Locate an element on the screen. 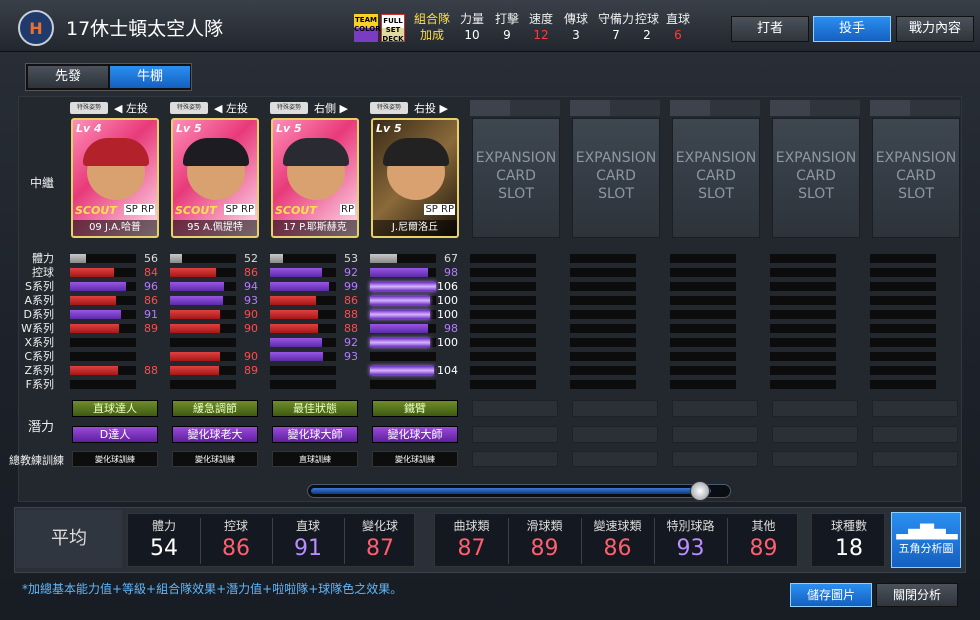  stat-row: 91 is located at coordinates (115, 315).